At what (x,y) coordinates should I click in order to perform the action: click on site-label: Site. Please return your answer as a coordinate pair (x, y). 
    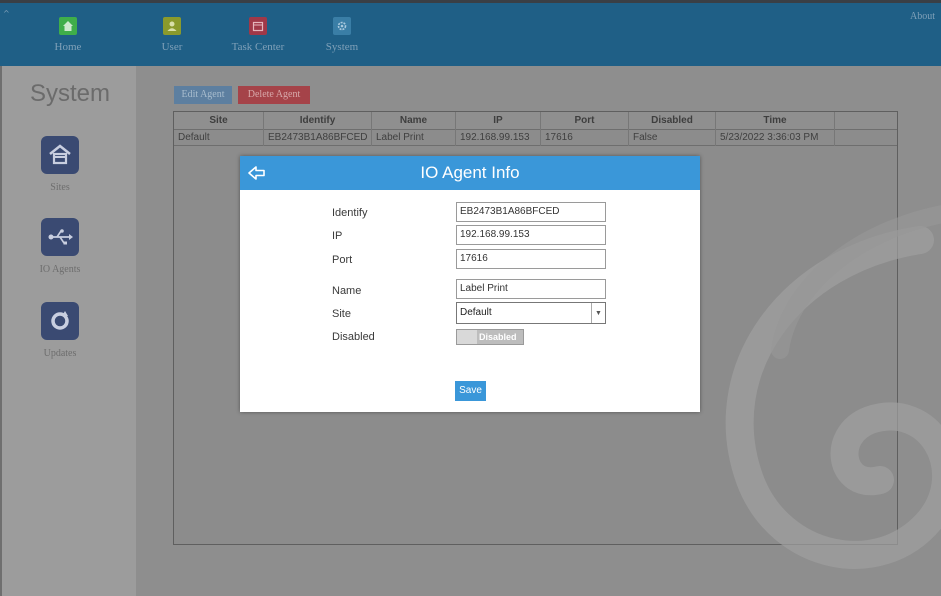
    Looking at the image, I should click on (341, 314).